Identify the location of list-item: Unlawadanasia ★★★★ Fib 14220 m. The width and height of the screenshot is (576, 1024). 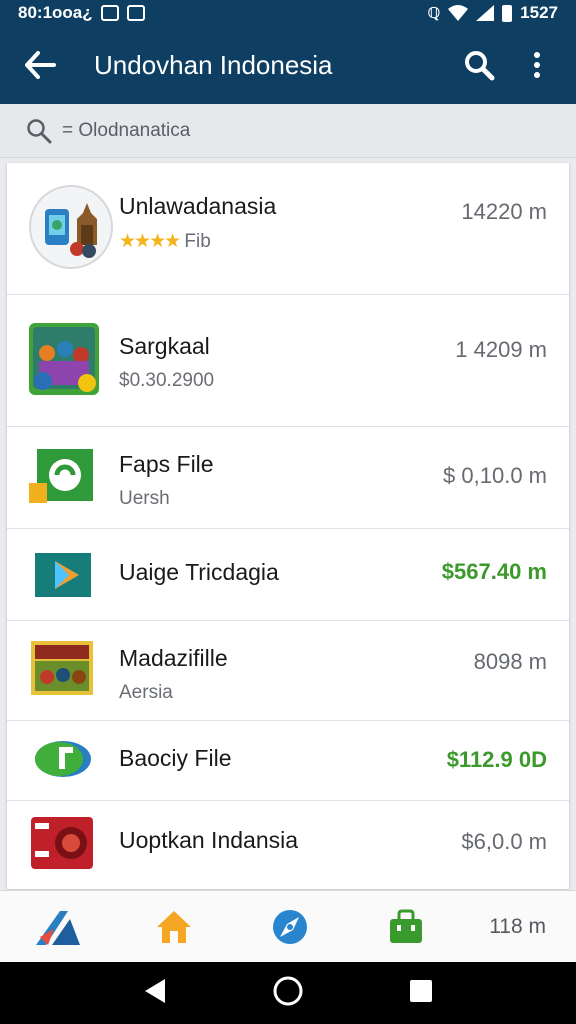
(288, 229).